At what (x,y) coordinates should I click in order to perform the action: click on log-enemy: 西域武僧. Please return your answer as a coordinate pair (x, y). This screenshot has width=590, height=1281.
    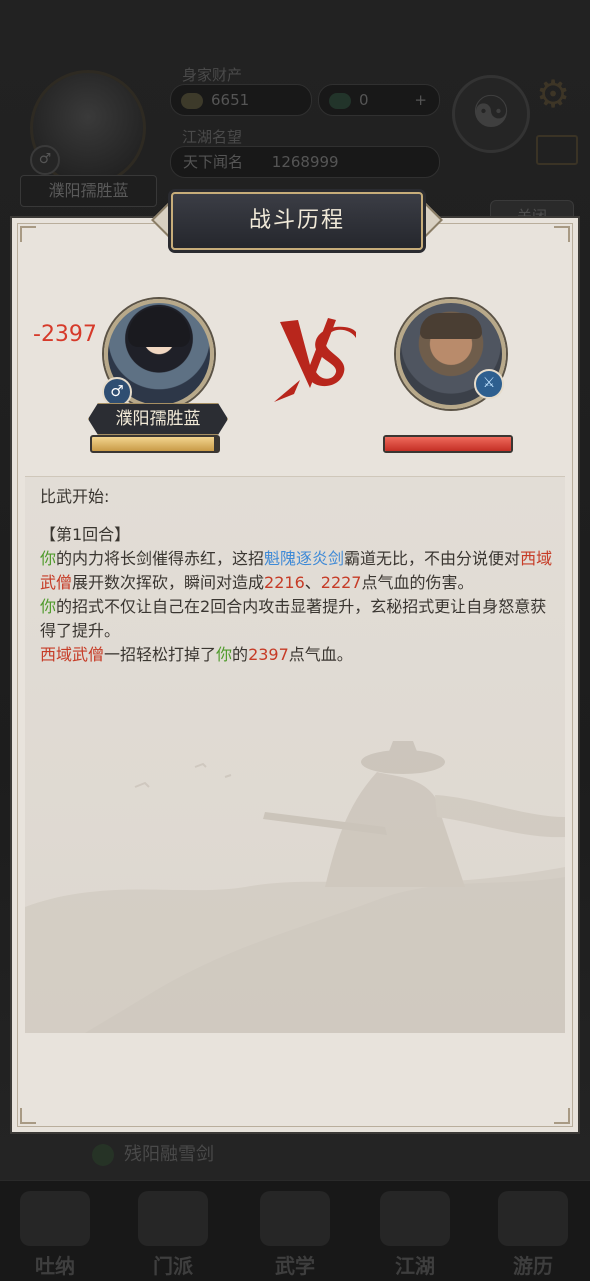
    Looking at the image, I should click on (72, 654).